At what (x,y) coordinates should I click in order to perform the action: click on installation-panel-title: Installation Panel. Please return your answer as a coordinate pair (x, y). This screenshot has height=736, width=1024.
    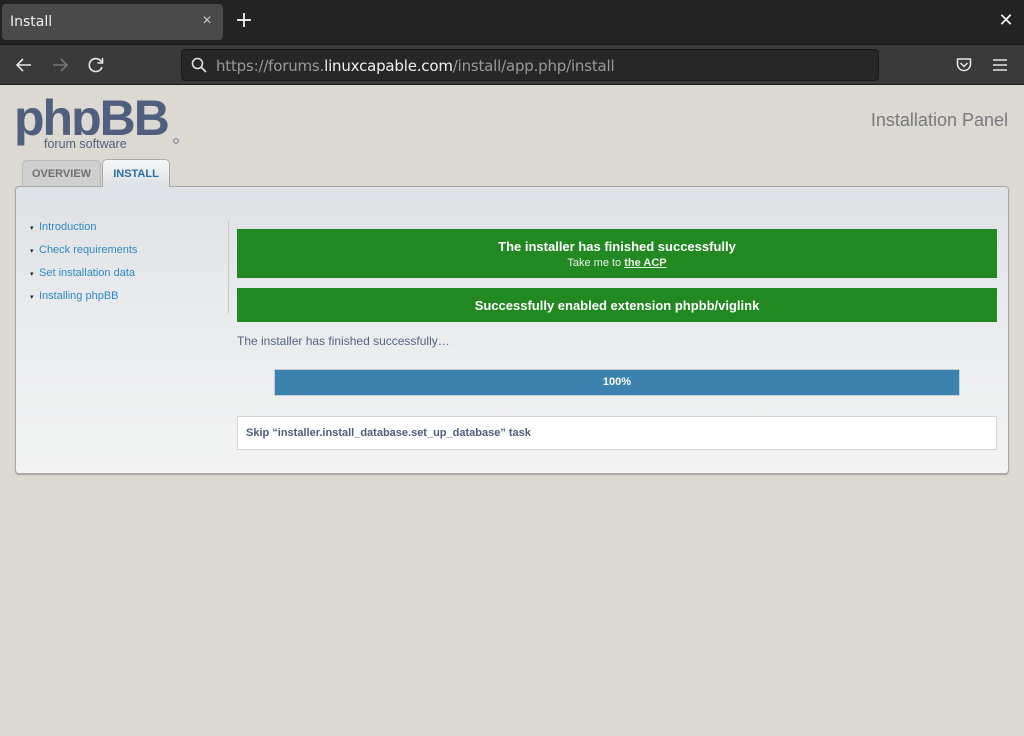
    Looking at the image, I should click on (939, 120).